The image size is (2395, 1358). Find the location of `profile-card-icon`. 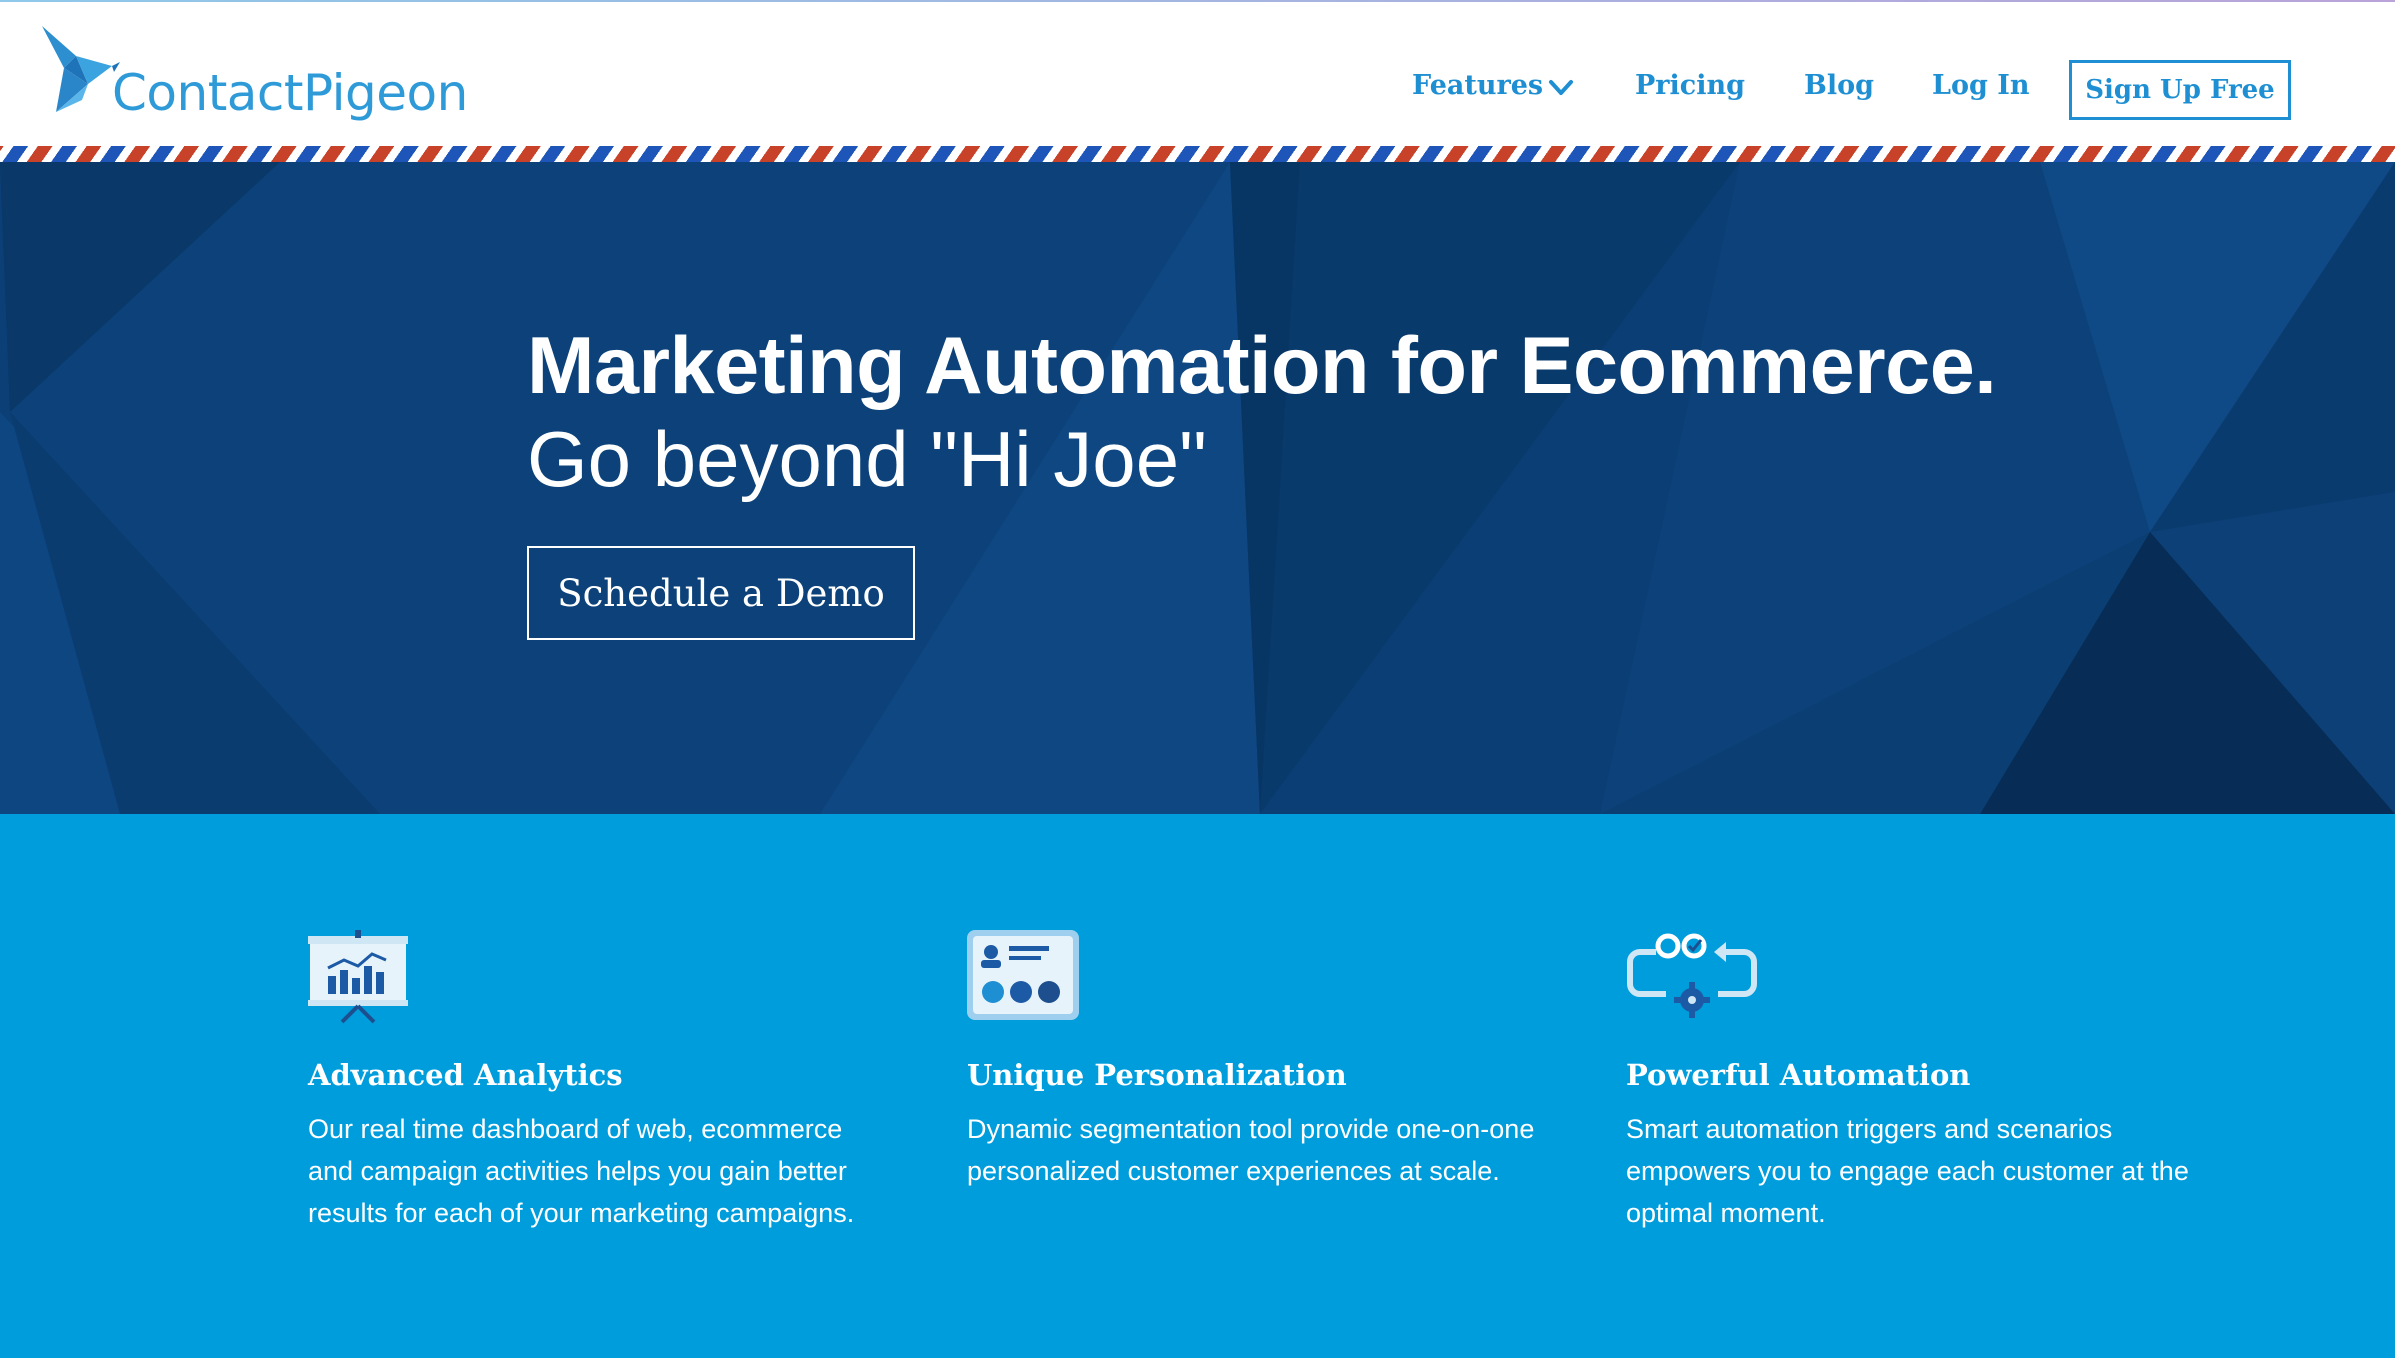

profile-card-icon is located at coordinates (1023, 975).